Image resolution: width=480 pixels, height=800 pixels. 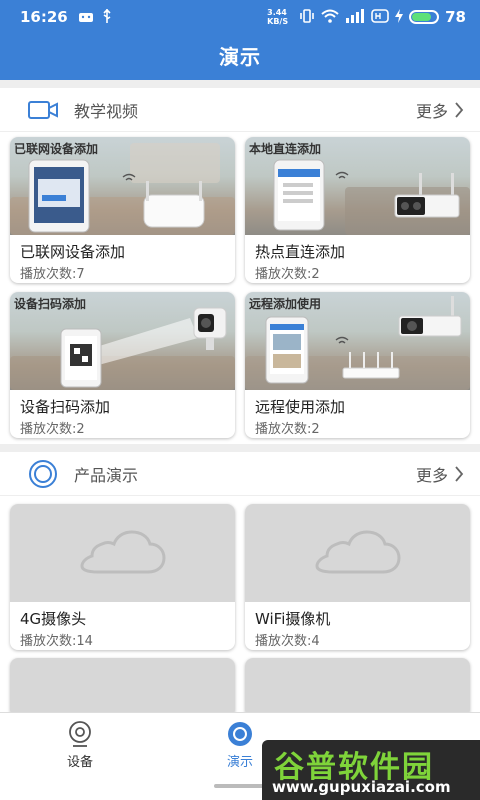 What do you see at coordinates (399, 17) in the screenshot?
I see `charging-icon` at bounding box center [399, 17].